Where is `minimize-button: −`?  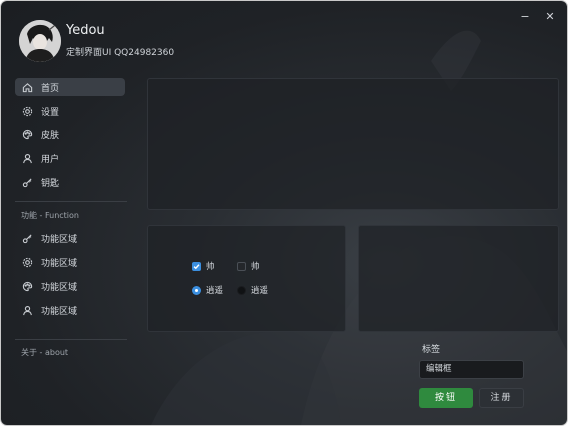 minimize-button: − is located at coordinates (525, 16).